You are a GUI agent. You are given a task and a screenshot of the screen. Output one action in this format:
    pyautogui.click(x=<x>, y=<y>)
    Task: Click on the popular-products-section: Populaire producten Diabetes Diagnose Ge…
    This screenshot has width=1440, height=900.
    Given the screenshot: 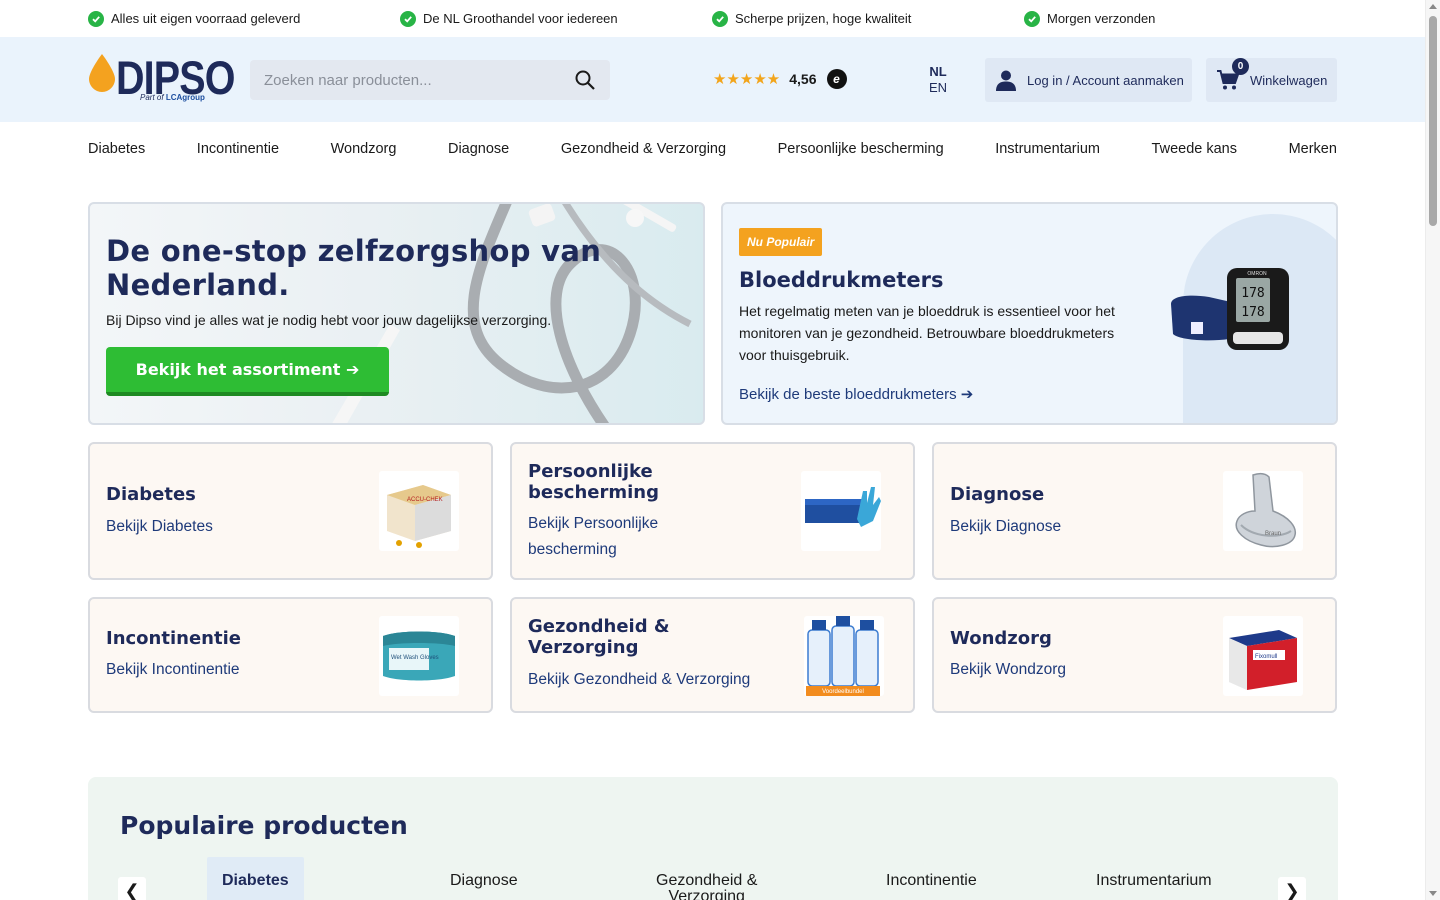 What is the action you would take?
    pyautogui.click(x=713, y=838)
    